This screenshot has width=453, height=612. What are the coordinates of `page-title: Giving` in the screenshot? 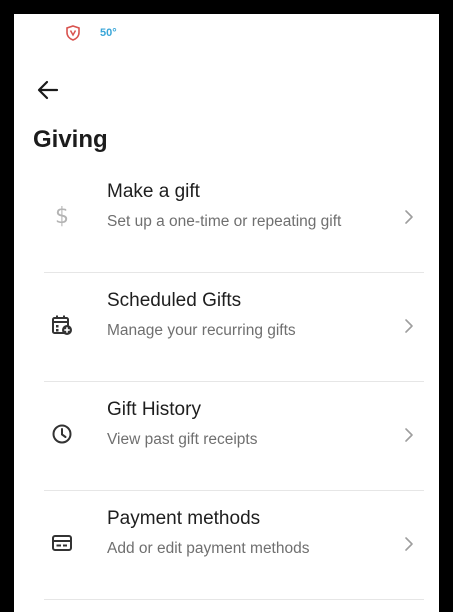 It's located at (70, 139).